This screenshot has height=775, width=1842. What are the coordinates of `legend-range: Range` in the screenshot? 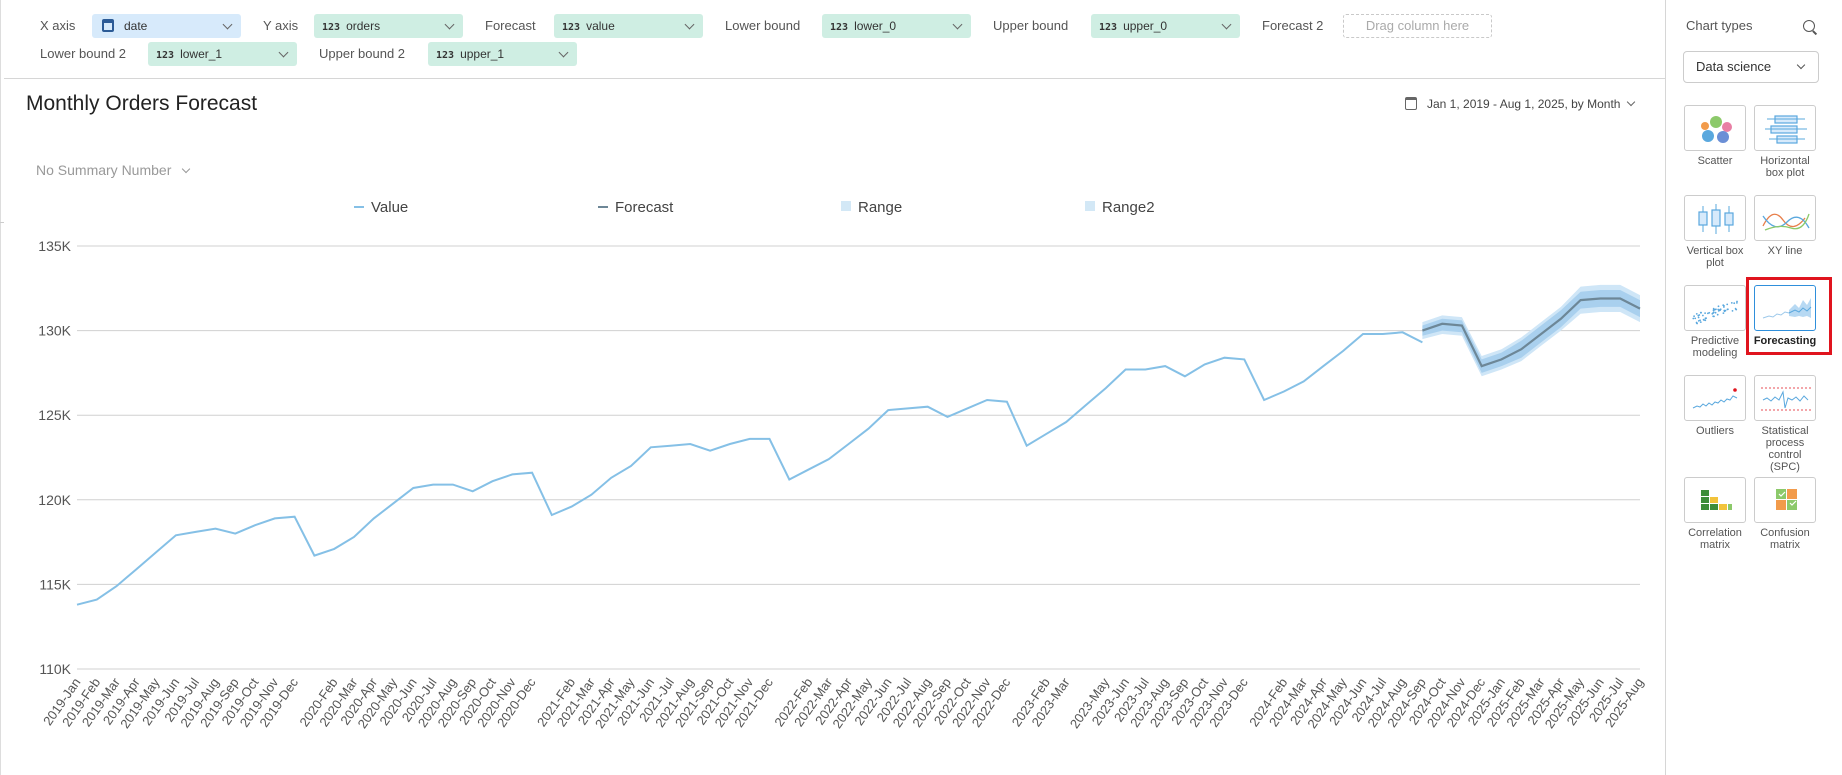 It's located at (871, 207).